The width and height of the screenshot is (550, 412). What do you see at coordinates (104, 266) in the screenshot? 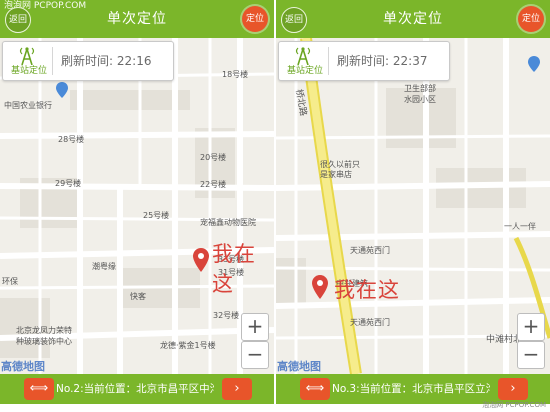
I see `map-label: 潮粤缘` at bounding box center [104, 266].